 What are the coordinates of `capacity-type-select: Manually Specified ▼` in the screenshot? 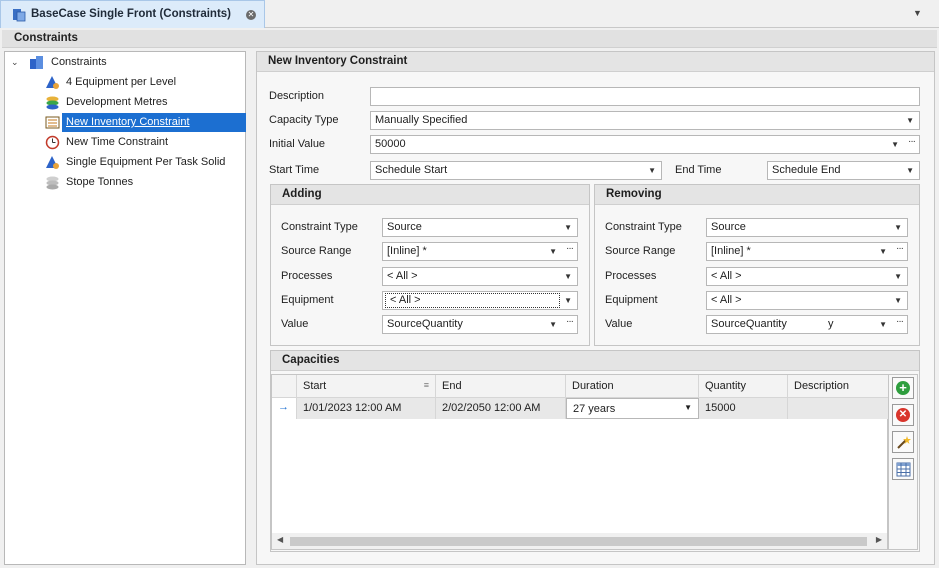 It's located at (645, 120).